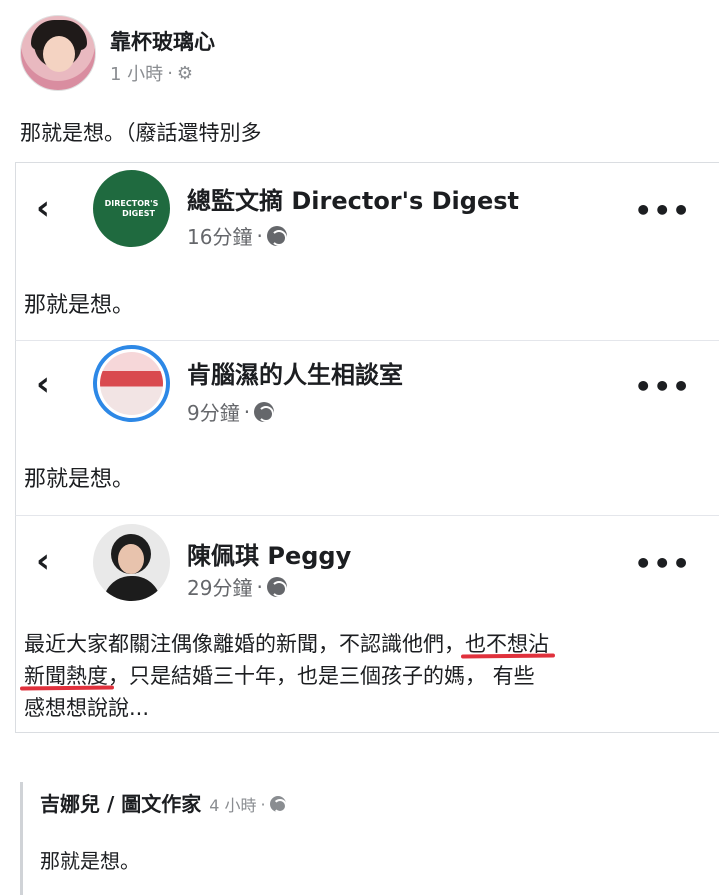 This screenshot has width=719, height=895. I want to click on avatar-logo-text-line1: DIRECTOR'S, so click(131, 203).